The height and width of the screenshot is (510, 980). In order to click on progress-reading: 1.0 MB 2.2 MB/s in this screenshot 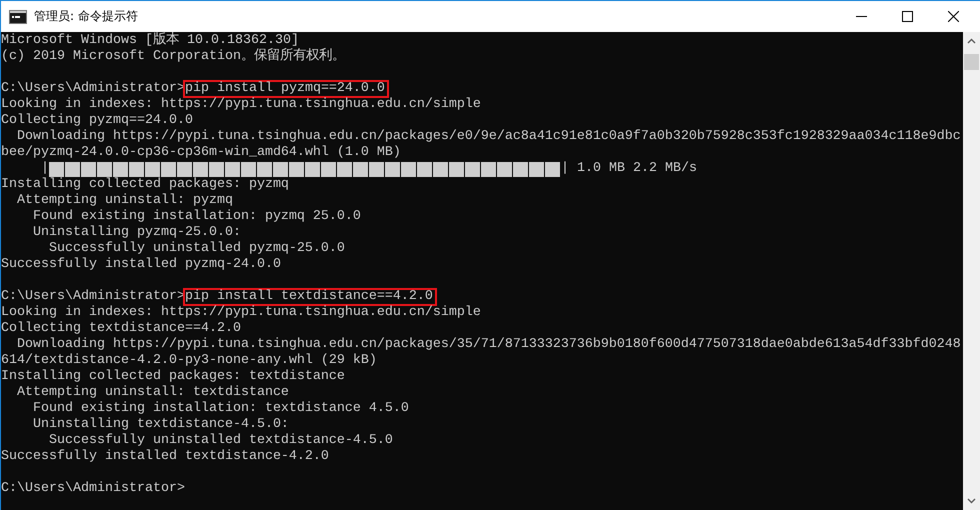, I will do `click(637, 169)`.